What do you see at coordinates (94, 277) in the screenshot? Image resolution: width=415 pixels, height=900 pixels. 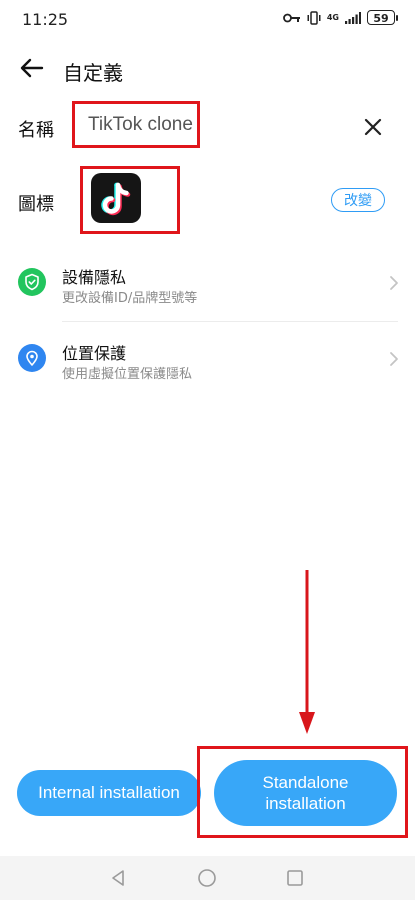 I see `settings-item-title: 設備隱私` at bounding box center [94, 277].